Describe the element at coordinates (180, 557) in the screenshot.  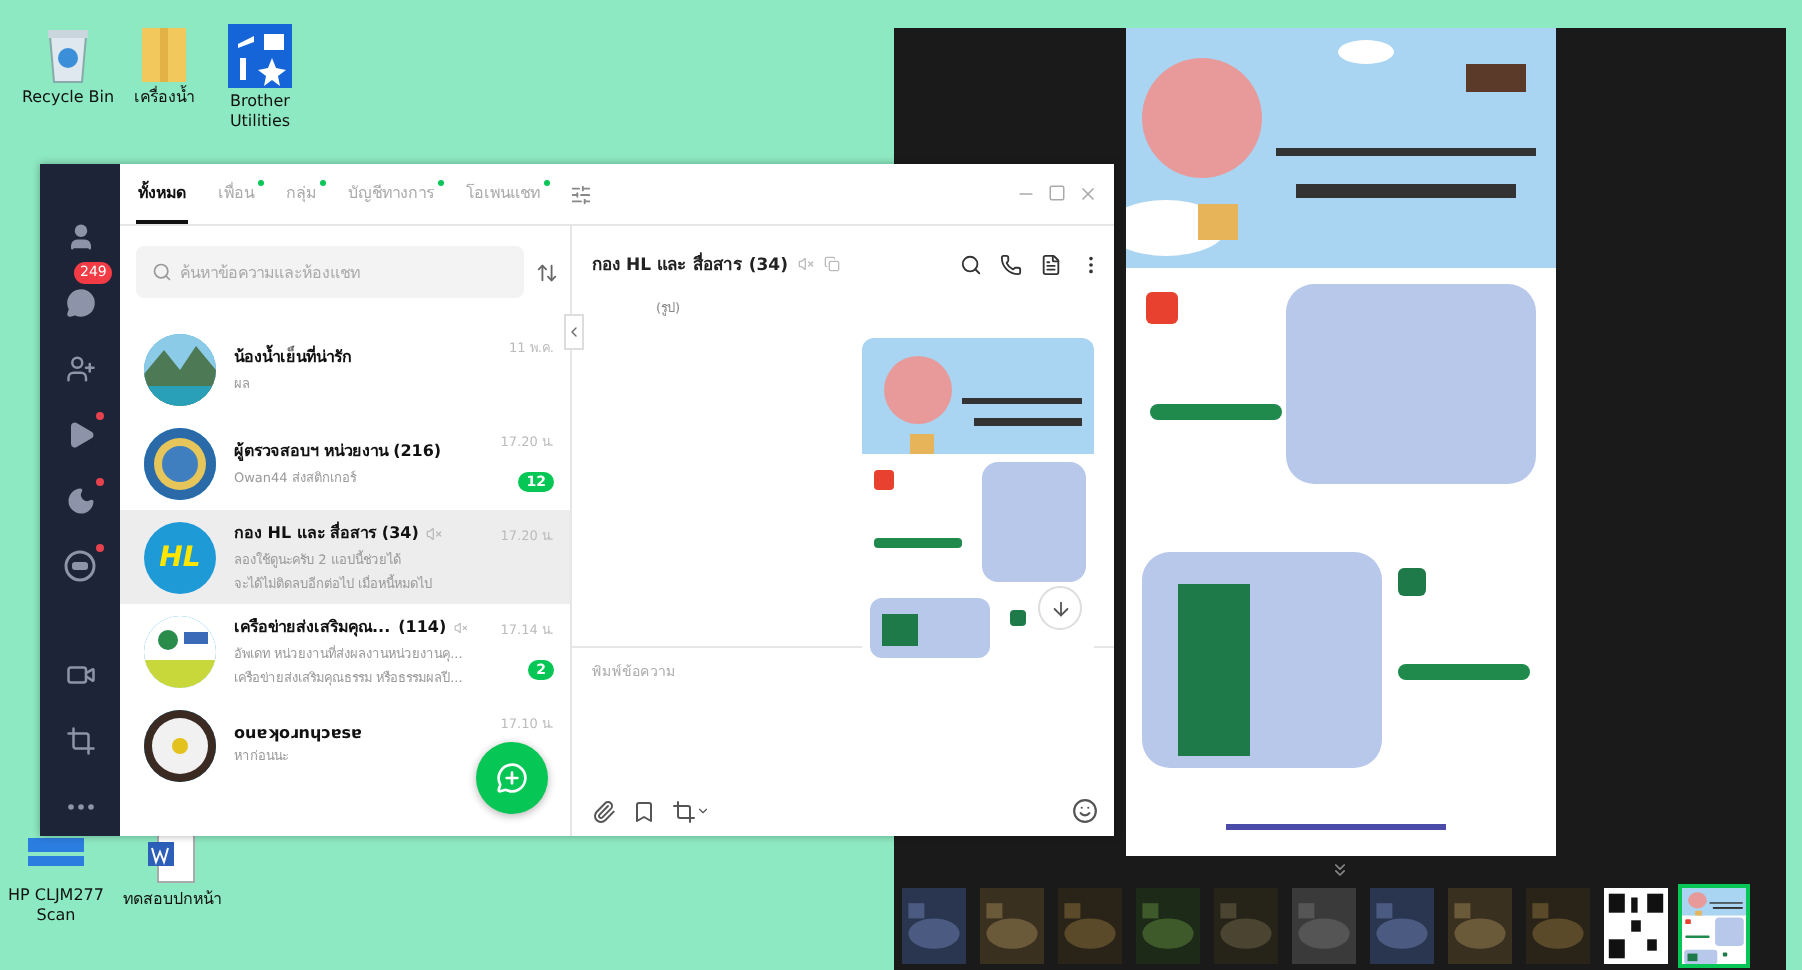
I see `group-avatar: HL` at that location.